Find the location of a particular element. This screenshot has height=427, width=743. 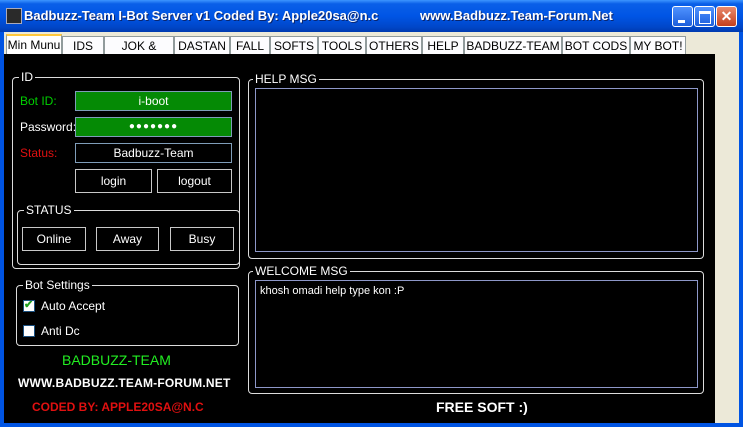

password-field: ●●●●●●● is located at coordinates (153, 127).